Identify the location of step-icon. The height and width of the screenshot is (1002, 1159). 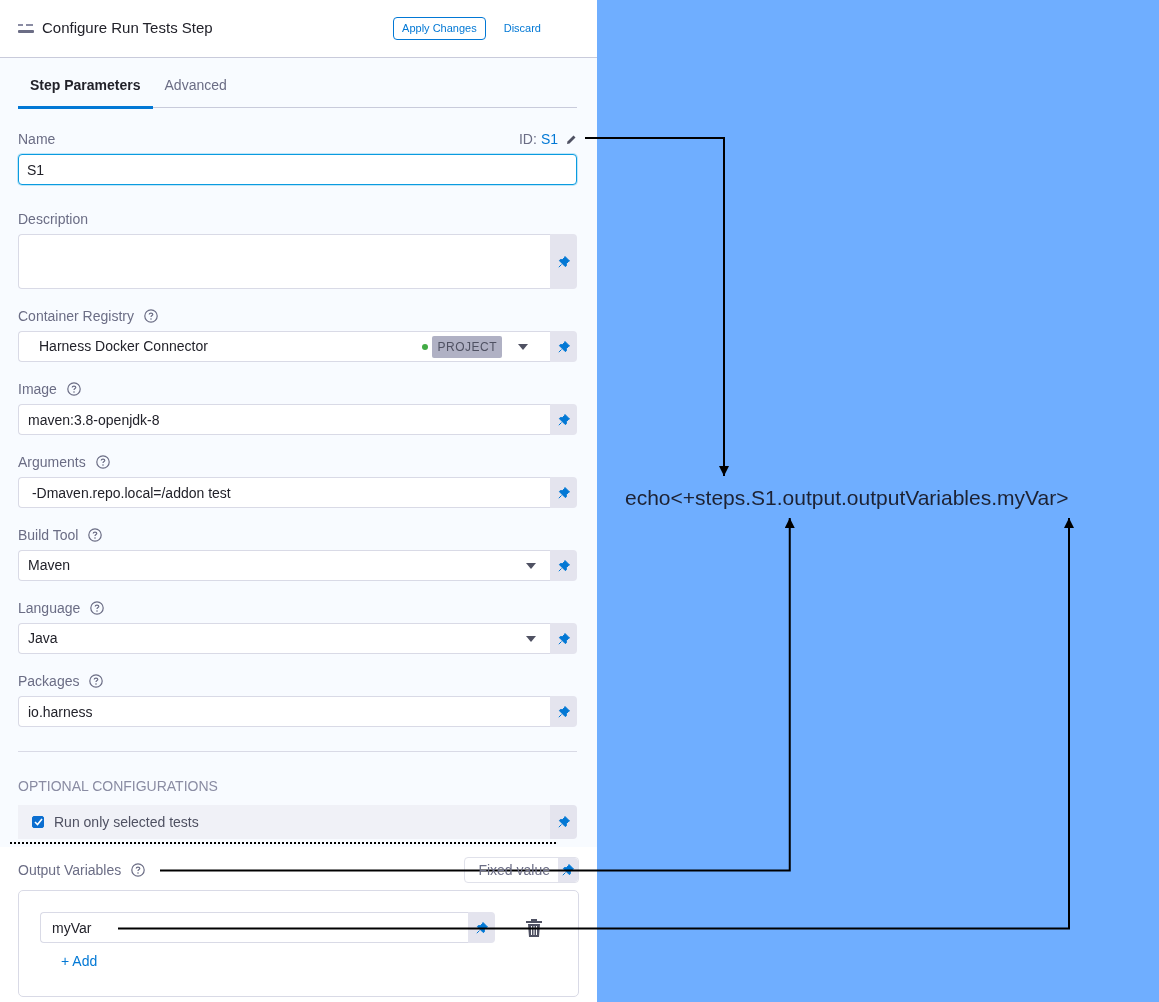
(26, 28).